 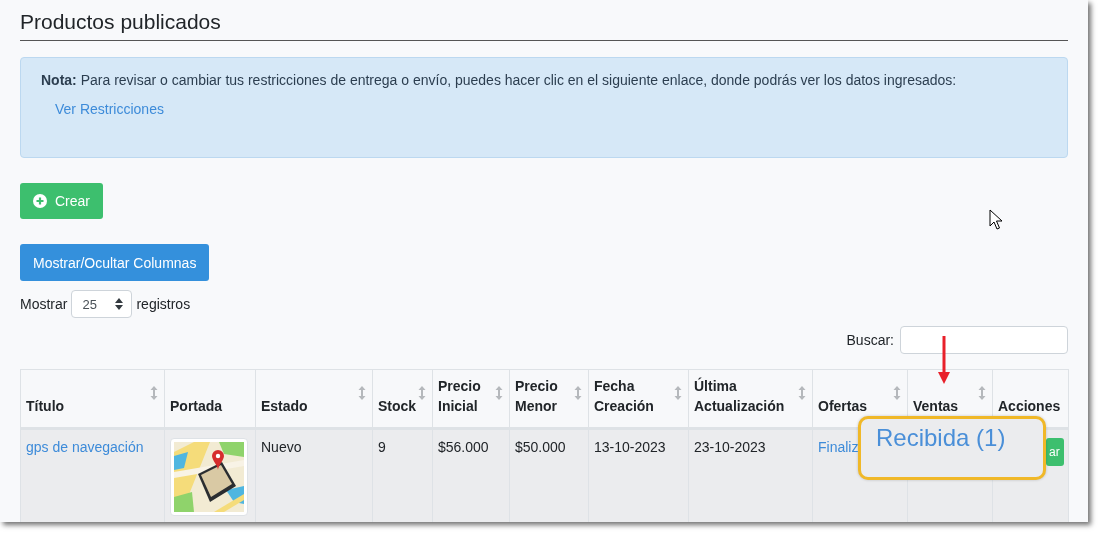 What do you see at coordinates (45, 406) in the screenshot?
I see `column-header: Título` at bounding box center [45, 406].